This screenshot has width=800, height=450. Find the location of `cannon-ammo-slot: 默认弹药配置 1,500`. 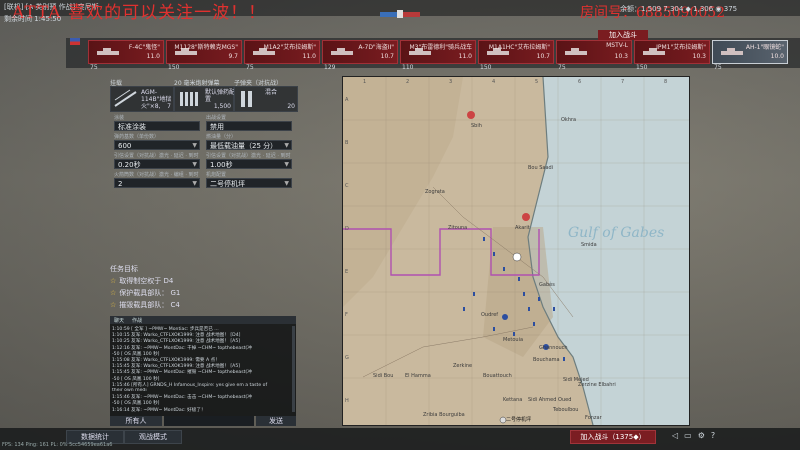

cannon-ammo-slot: 默认弹药配置 1,500 is located at coordinates (204, 99).